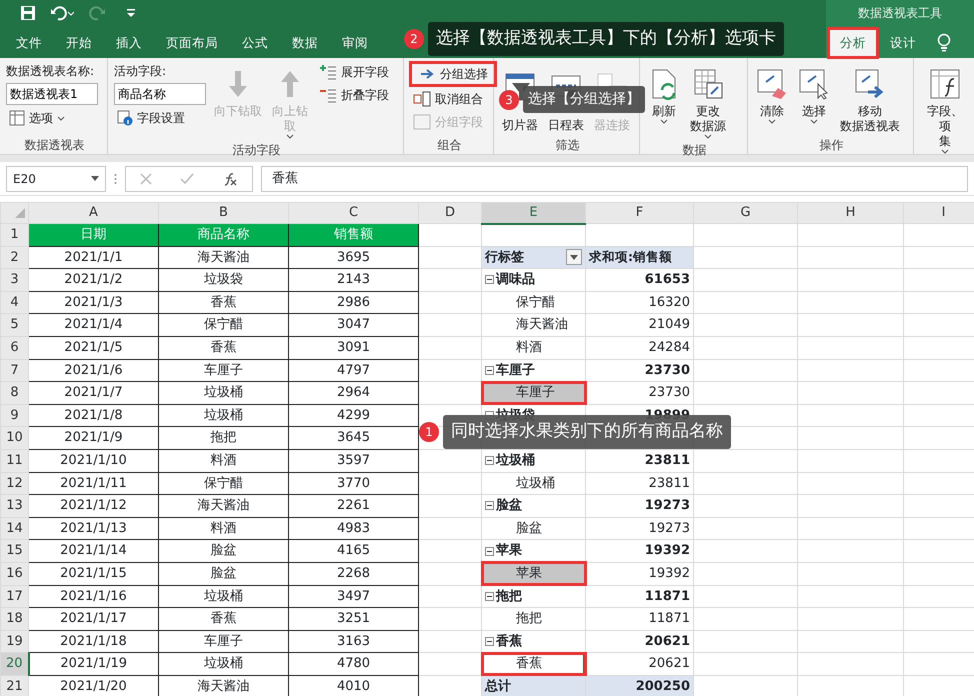 The width and height of the screenshot is (974, 696). Describe the element at coordinates (14, 685) in the screenshot. I see `row-header: 21` at that location.